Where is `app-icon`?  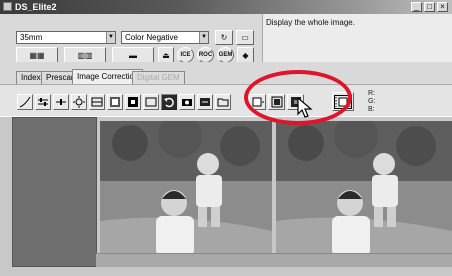 app-icon is located at coordinates (7, 6).